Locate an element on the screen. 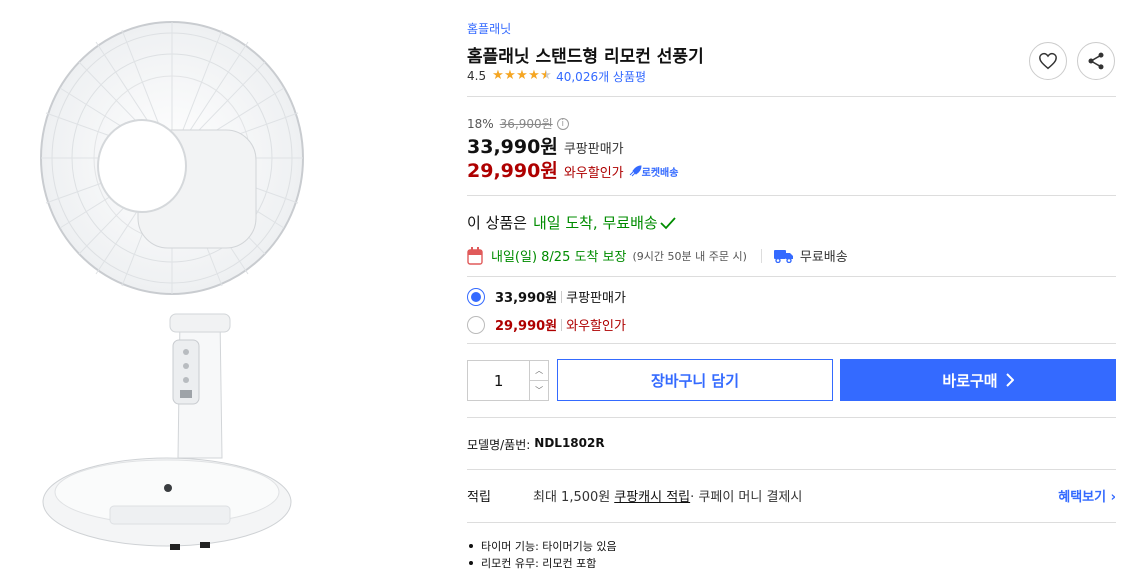 The image size is (1128, 569). wow-price: 29,990원 is located at coordinates (512, 171).